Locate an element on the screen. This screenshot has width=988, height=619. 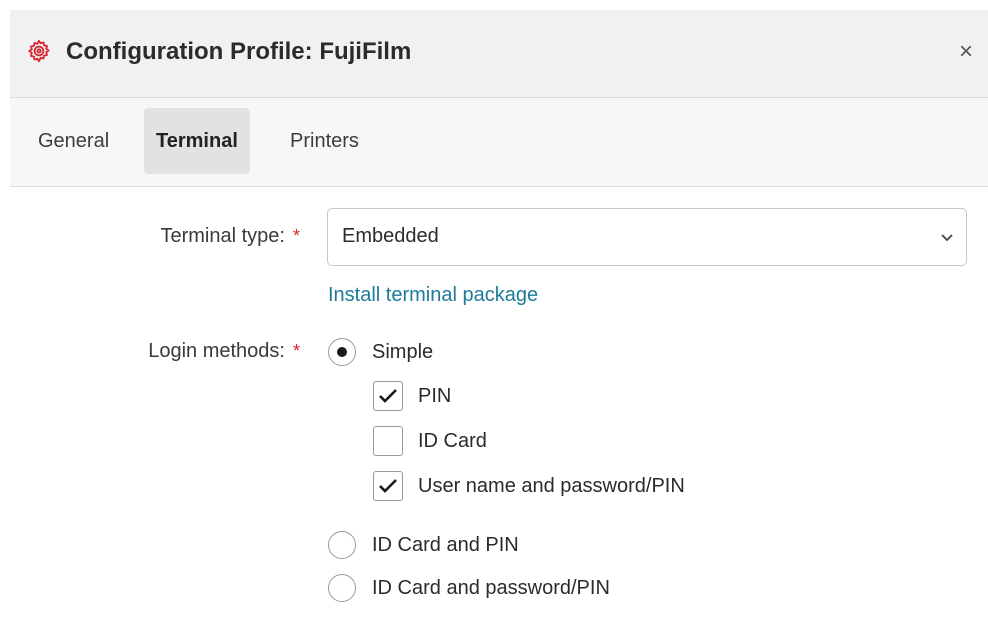
tab-general: General is located at coordinates (73, 141).